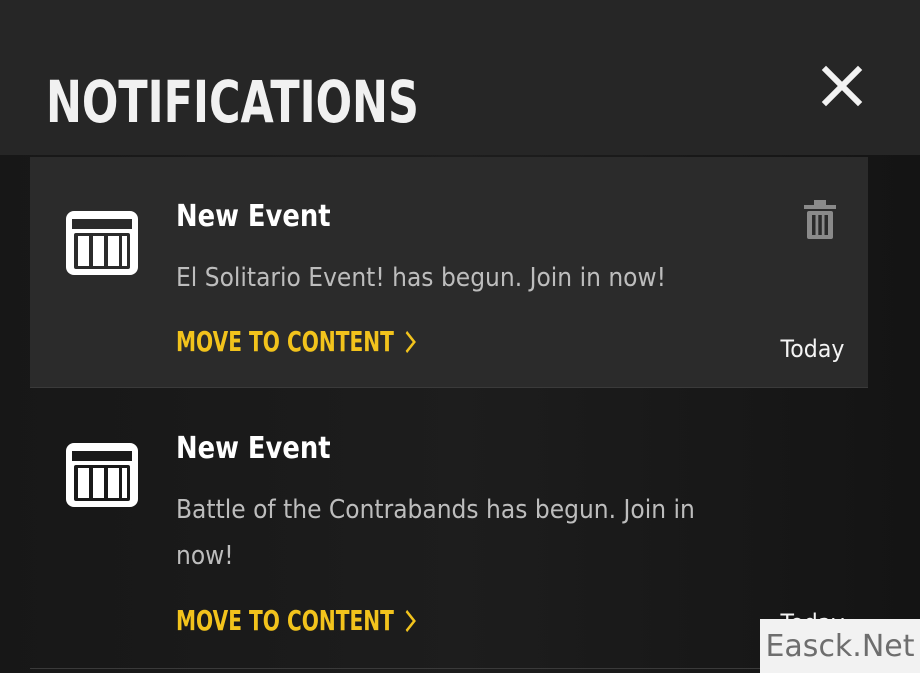 The width and height of the screenshot is (920, 673). I want to click on watermark: Easck.Net, so click(840, 646).